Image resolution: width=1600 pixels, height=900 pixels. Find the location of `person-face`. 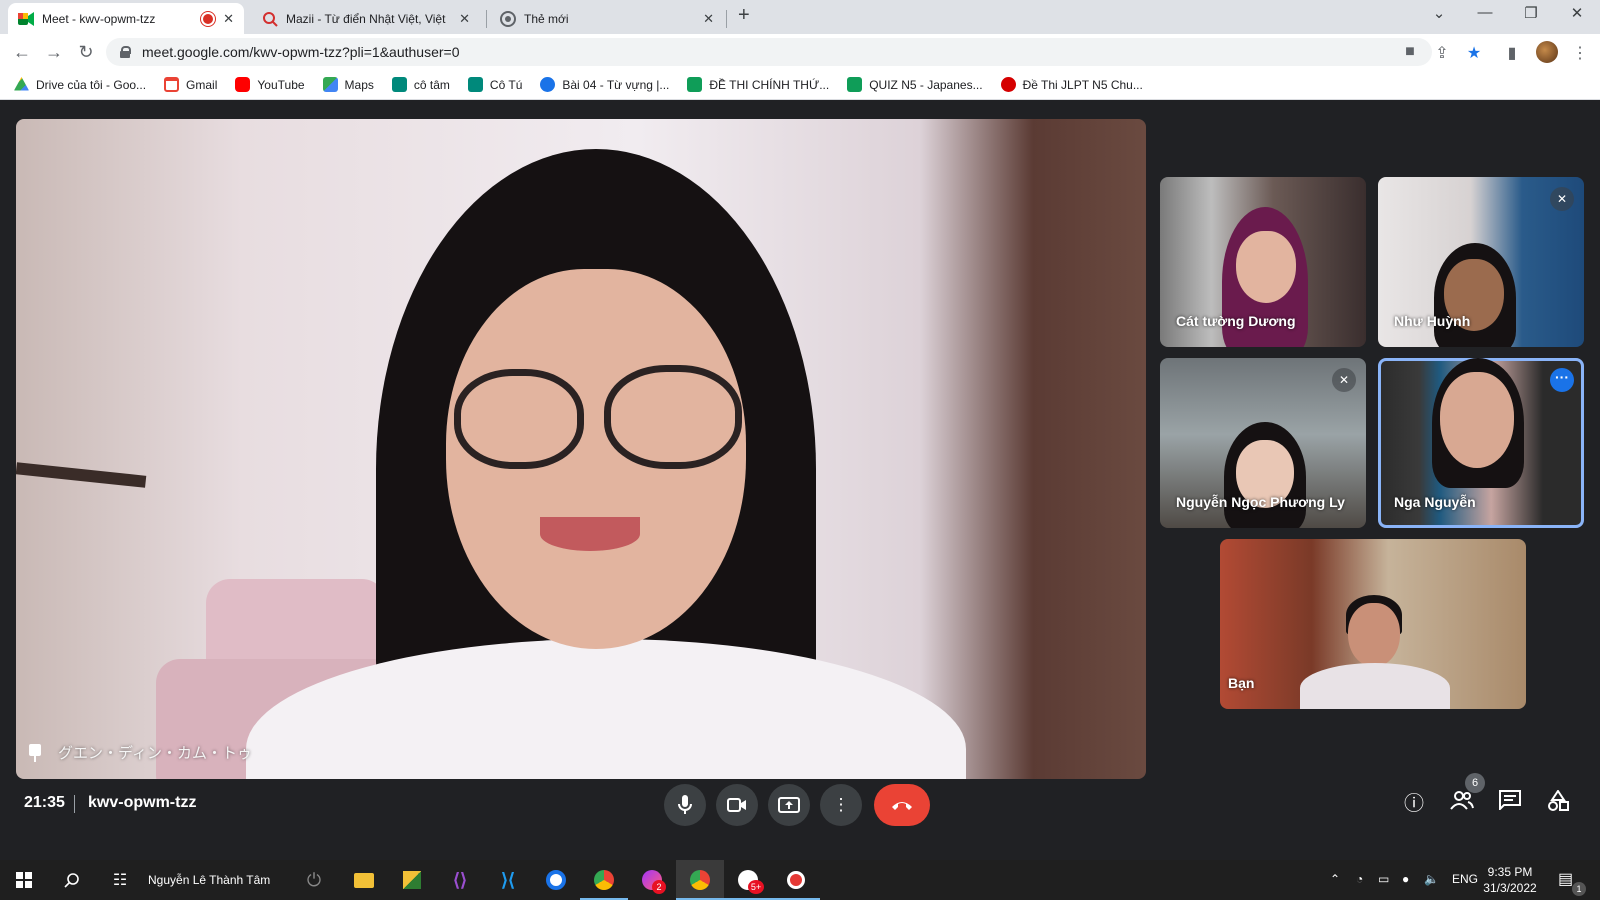

person-face is located at coordinates (1374, 635).